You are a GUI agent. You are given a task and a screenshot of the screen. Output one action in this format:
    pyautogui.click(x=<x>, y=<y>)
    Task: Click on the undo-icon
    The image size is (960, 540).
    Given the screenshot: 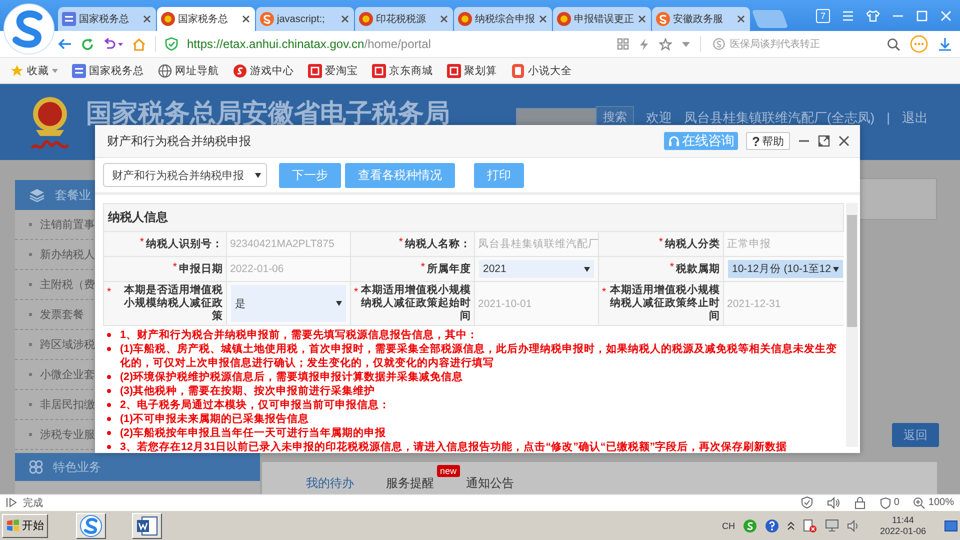 What is the action you would take?
    pyautogui.click(x=113, y=44)
    